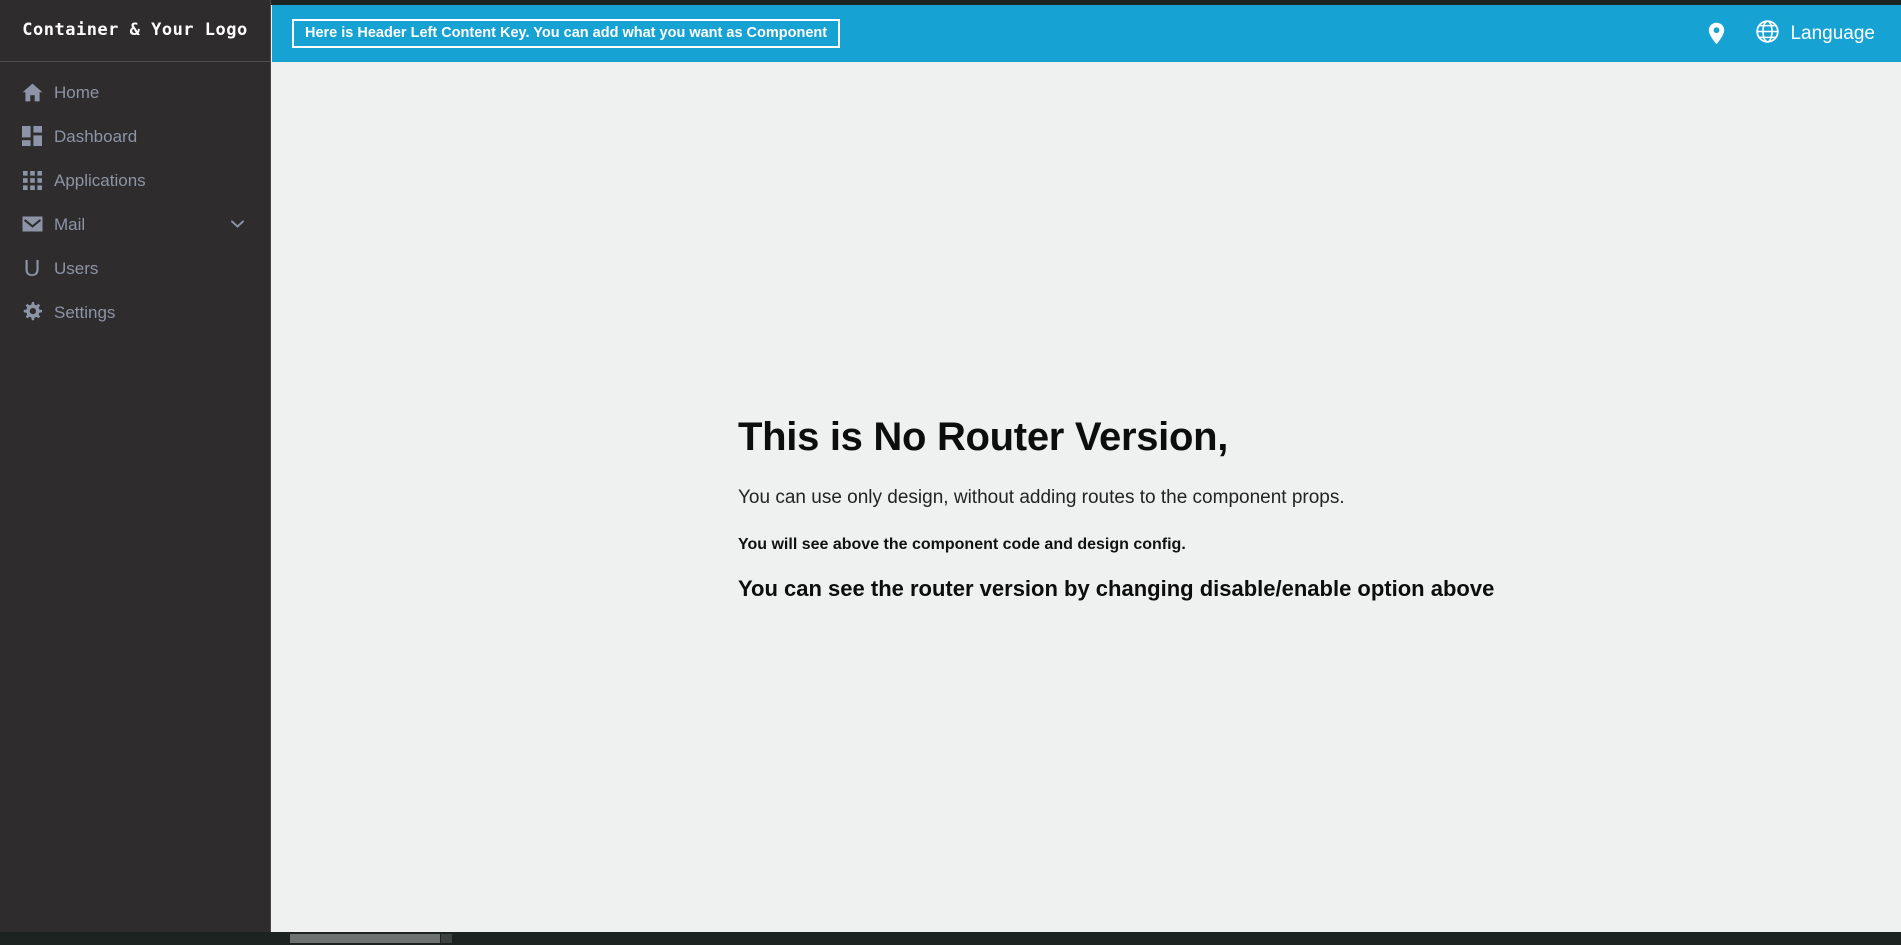  I want to click on users-letter-icon: U, so click(32, 268).